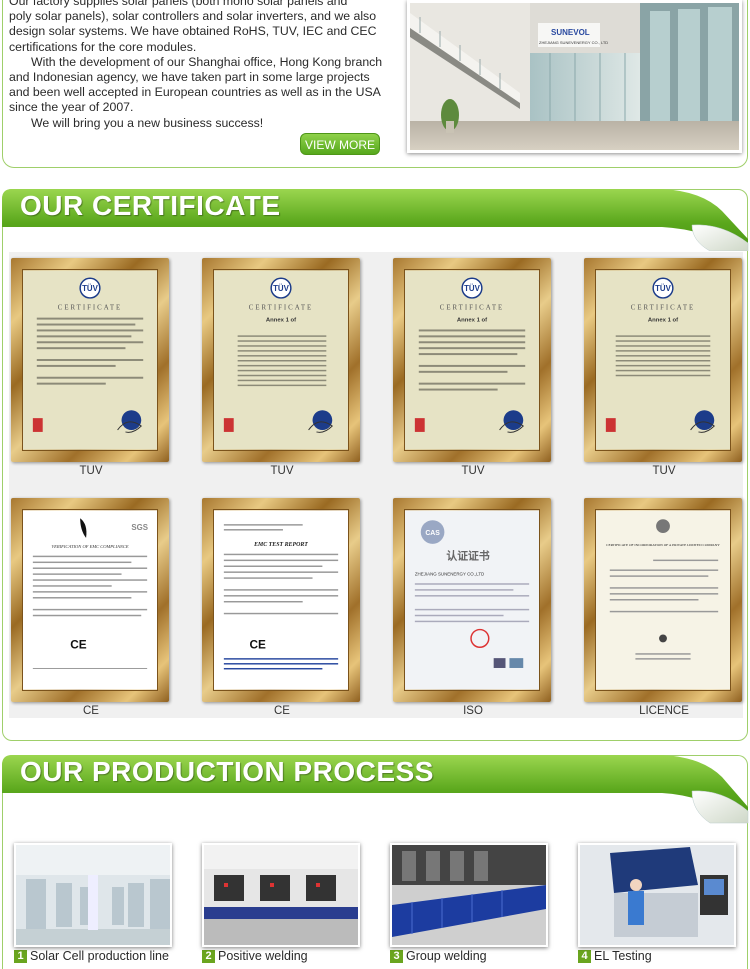 The image size is (750, 969). I want to click on step-number: 1, so click(20, 956).